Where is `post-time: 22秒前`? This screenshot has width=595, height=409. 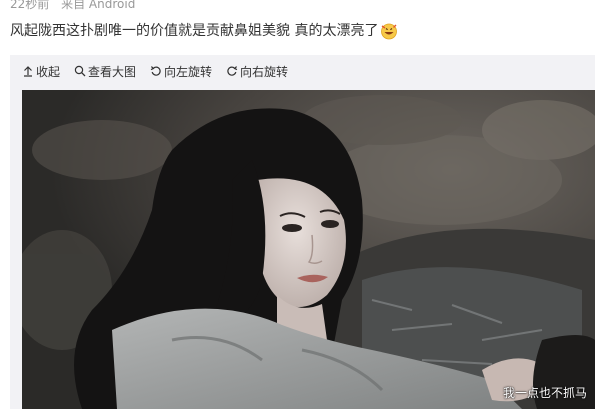 post-time: 22秒前 is located at coordinates (29, 5).